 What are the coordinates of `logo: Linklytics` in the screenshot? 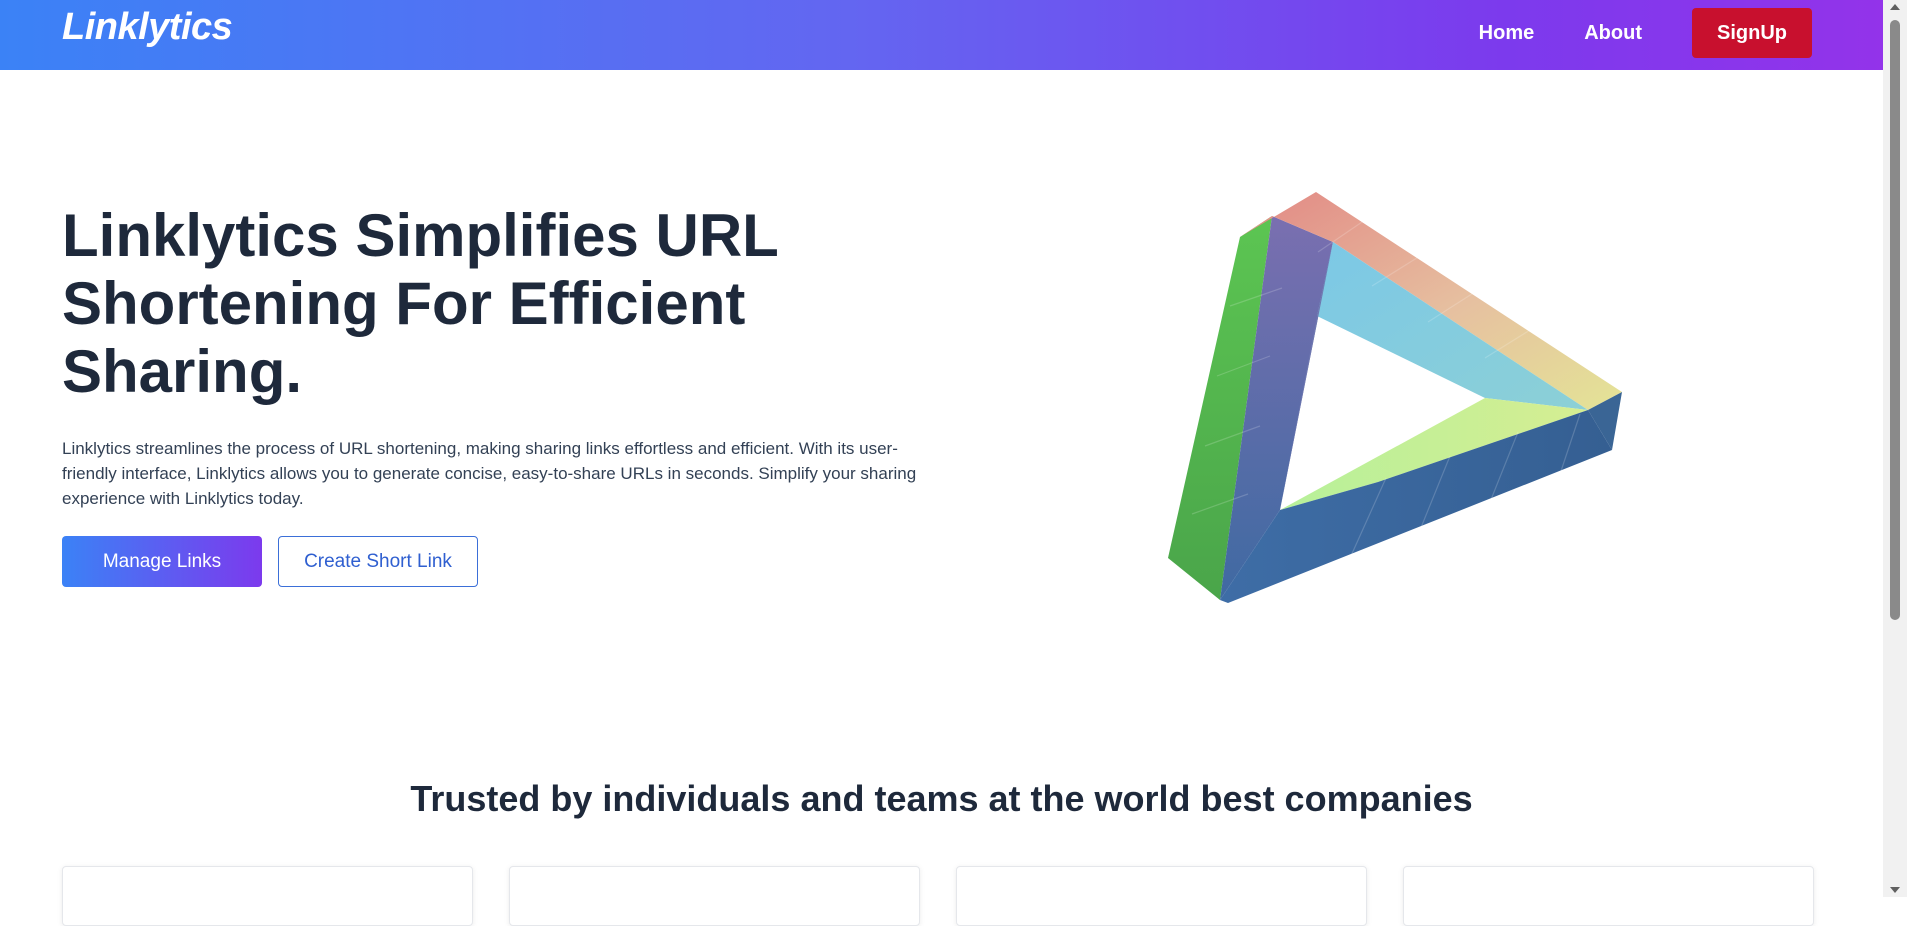 It's located at (147, 27).